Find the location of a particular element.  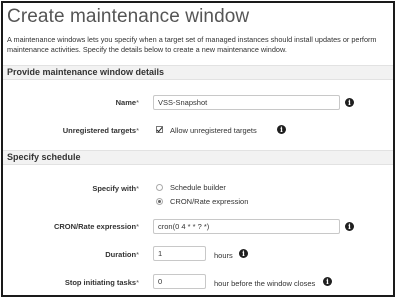

allow-unregistered-targets-label: Allow unregistered targets is located at coordinates (213, 130).